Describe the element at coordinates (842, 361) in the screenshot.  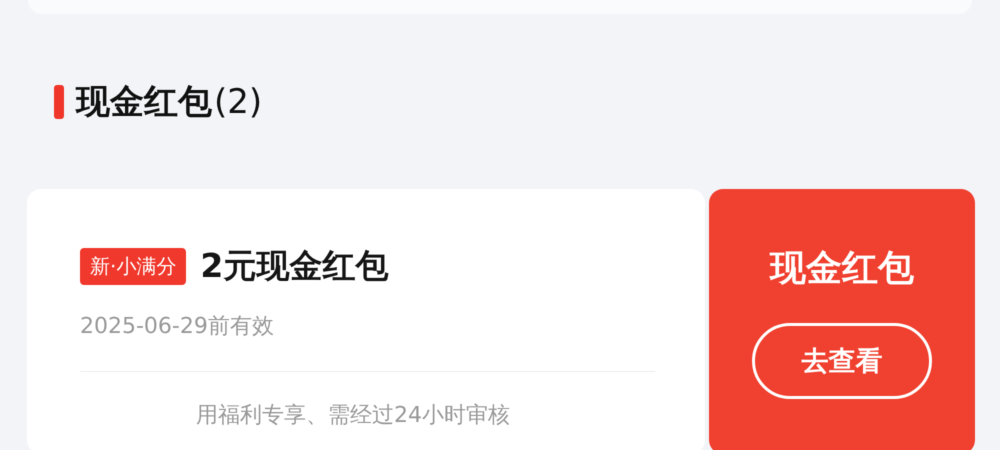
I see `view-button: 去查看` at that location.